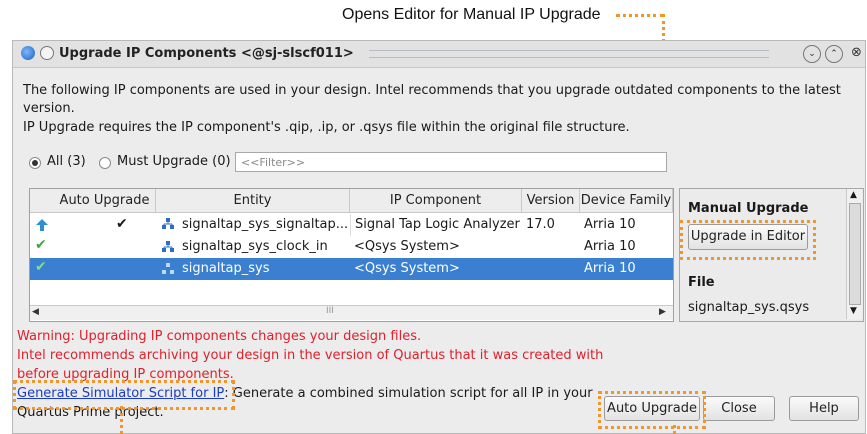 This screenshot has width=867, height=434. Describe the element at coordinates (105, 163) in the screenshot. I see `radio-must-upgrade` at that location.